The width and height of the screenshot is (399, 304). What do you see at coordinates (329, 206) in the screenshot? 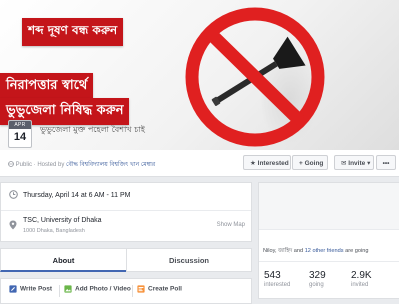
I see `sidebar-placeholder-block` at bounding box center [329, 206].